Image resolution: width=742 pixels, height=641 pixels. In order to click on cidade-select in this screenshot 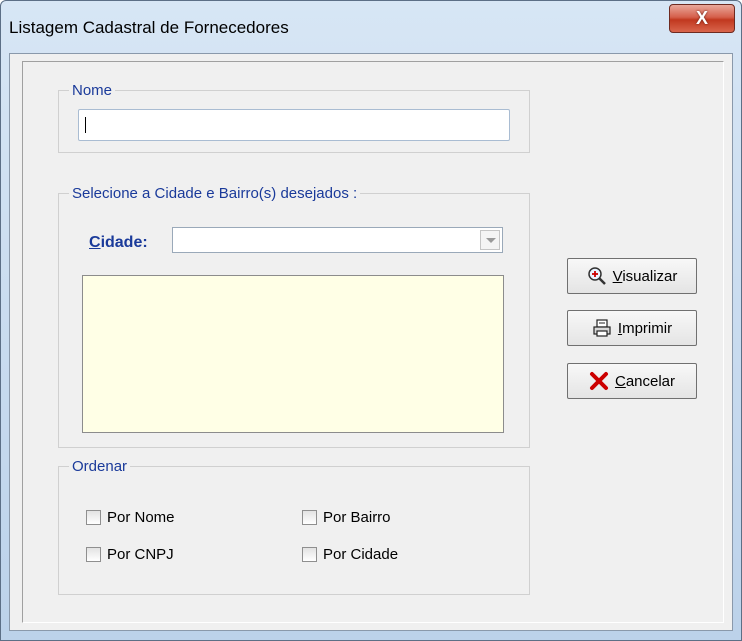, I will do `click(337, 240)`.